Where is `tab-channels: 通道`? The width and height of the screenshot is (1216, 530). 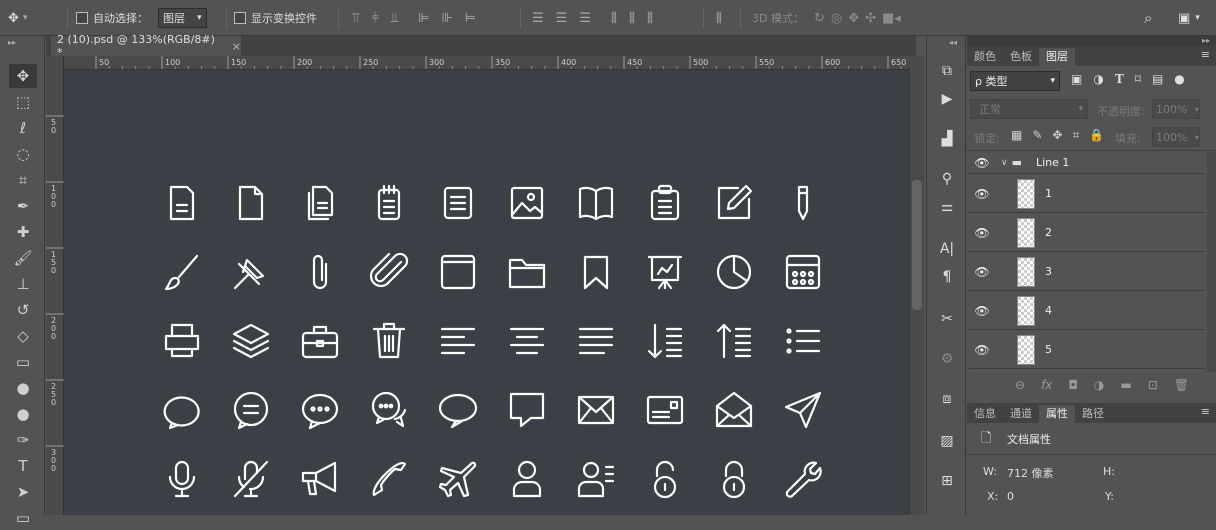
tab-channels: 通道 is located at coordinates (1021, 414).